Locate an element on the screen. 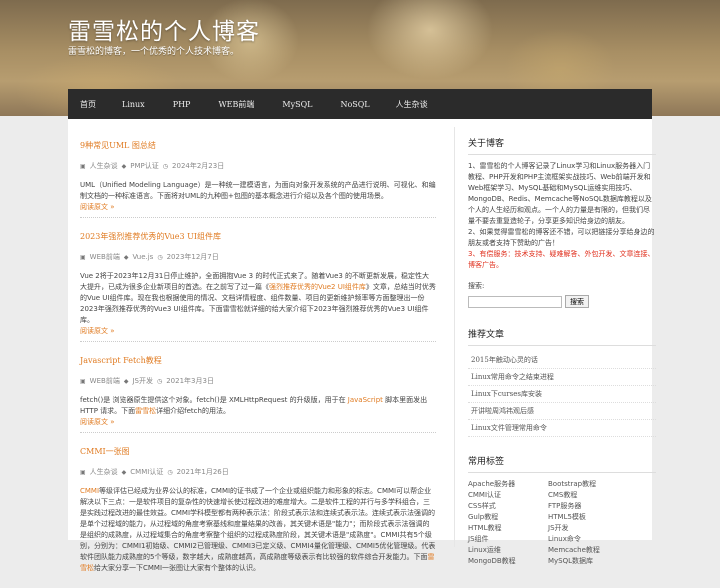 The height and width of the screenshot is (588, 720). post-tag: CMMI认证 is located at coordinates (146, 472).